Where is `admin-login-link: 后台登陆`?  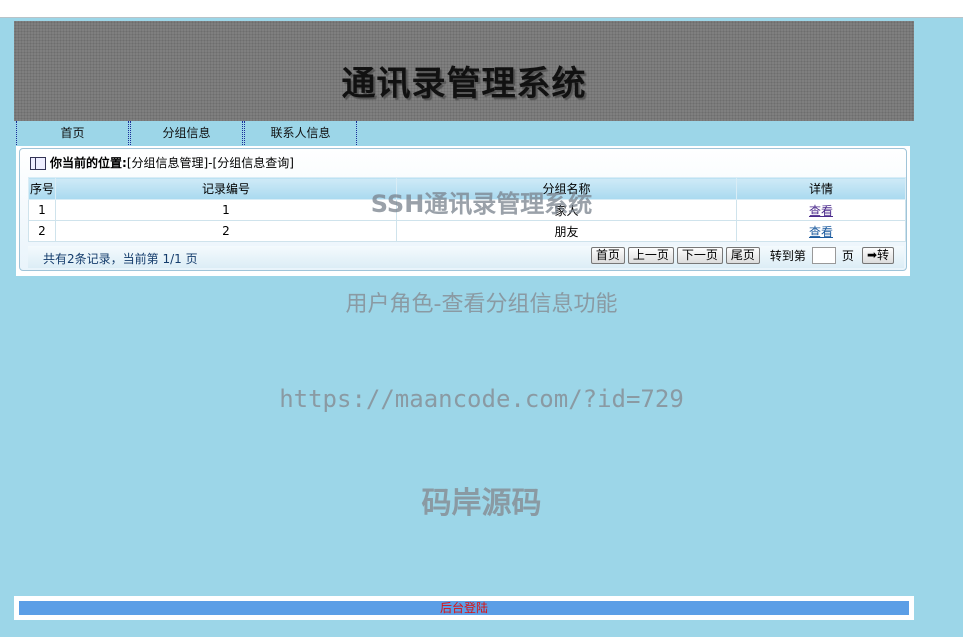
admin-login-link: 后台登陆 is located at coordinates (464, 608).